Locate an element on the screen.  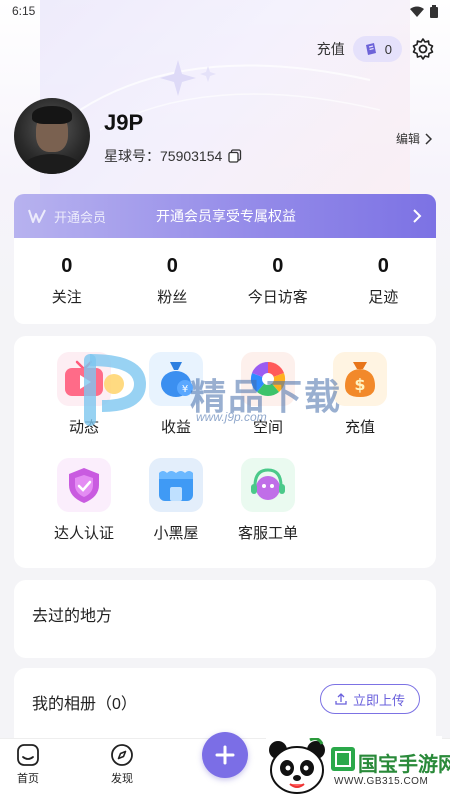
func-earnings: ¥ 收益 is located at coordinates (176, 394).